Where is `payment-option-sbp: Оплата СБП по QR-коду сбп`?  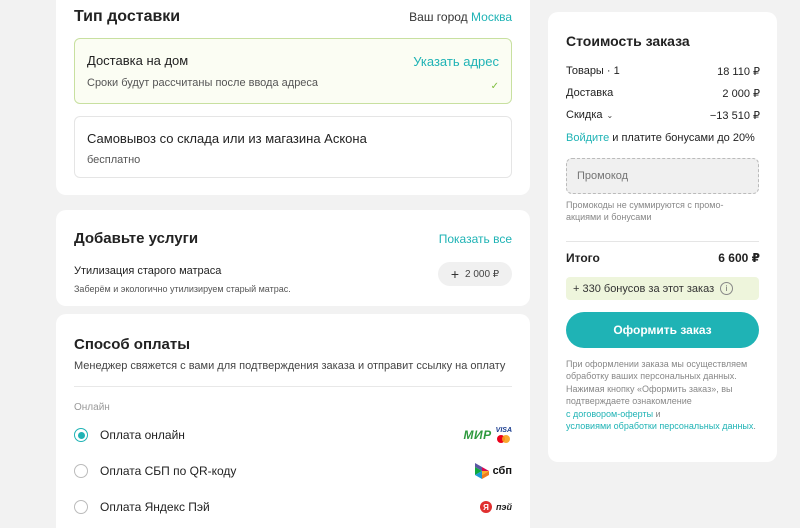
payment-option-sbp: Оплата СБП по QR-коду сбп is located at coordinates (293, 471).